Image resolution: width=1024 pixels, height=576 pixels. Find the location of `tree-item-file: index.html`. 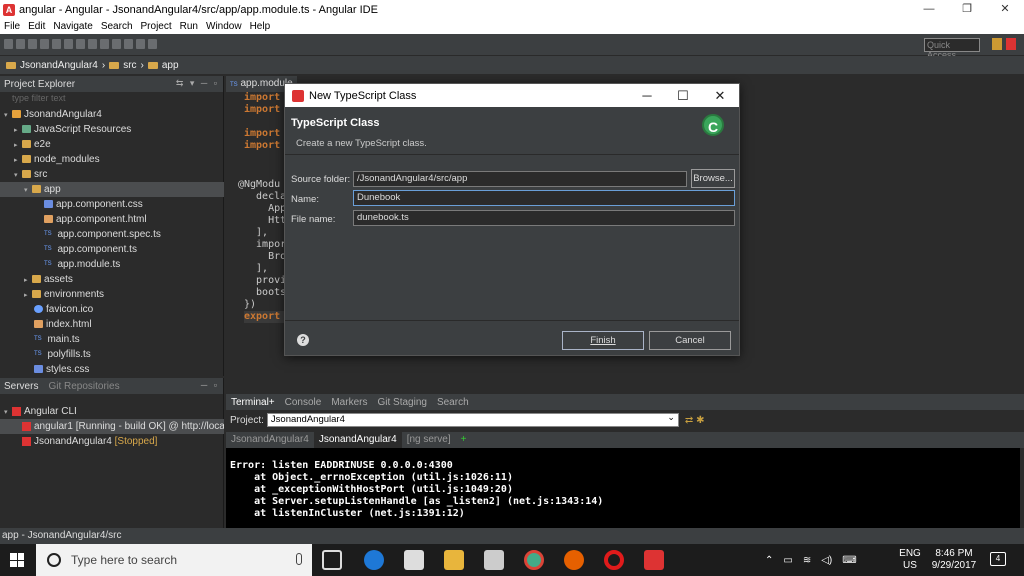

tree-item-file: index.html is located at coordinates (112, 324).